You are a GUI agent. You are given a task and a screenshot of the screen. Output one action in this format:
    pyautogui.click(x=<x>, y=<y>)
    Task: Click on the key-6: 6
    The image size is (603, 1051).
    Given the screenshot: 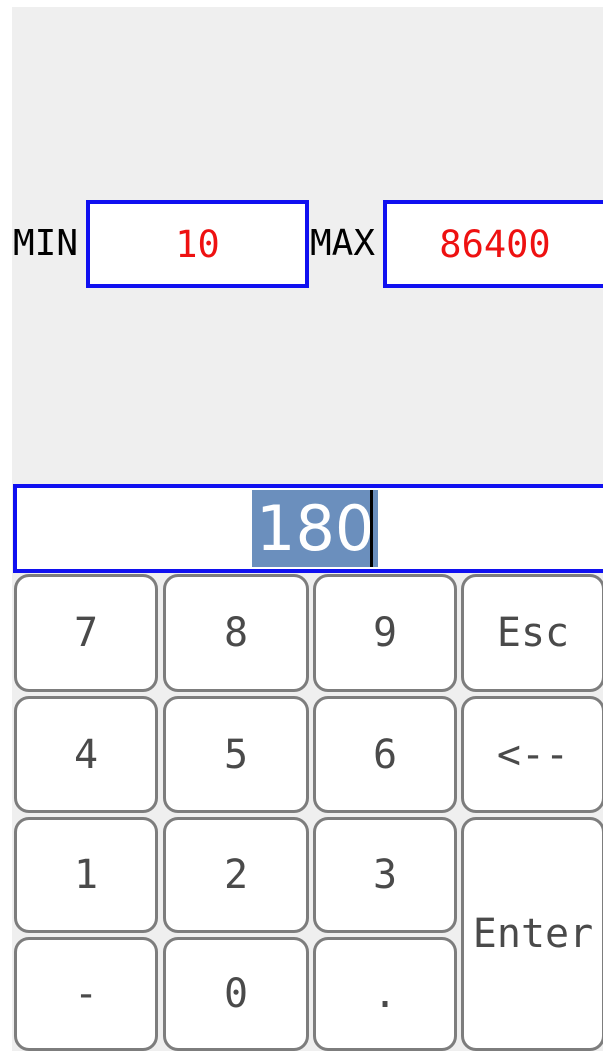 What is the action you would take?
    pyautogui.click(x=385, y=754)
    